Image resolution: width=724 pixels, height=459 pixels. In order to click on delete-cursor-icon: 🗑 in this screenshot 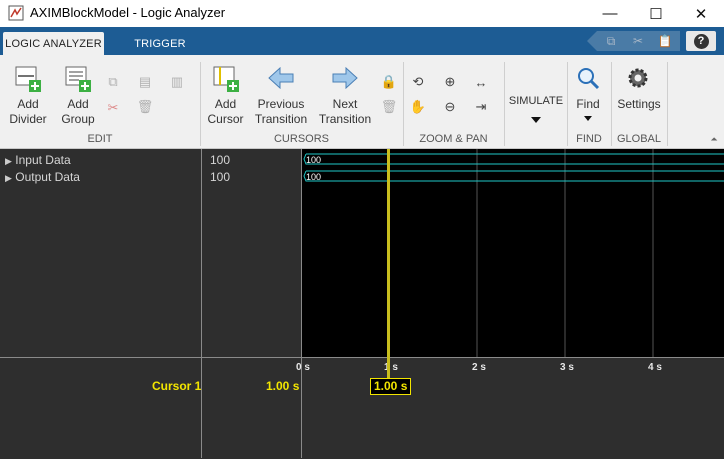, I will do `click(389, 107)`.